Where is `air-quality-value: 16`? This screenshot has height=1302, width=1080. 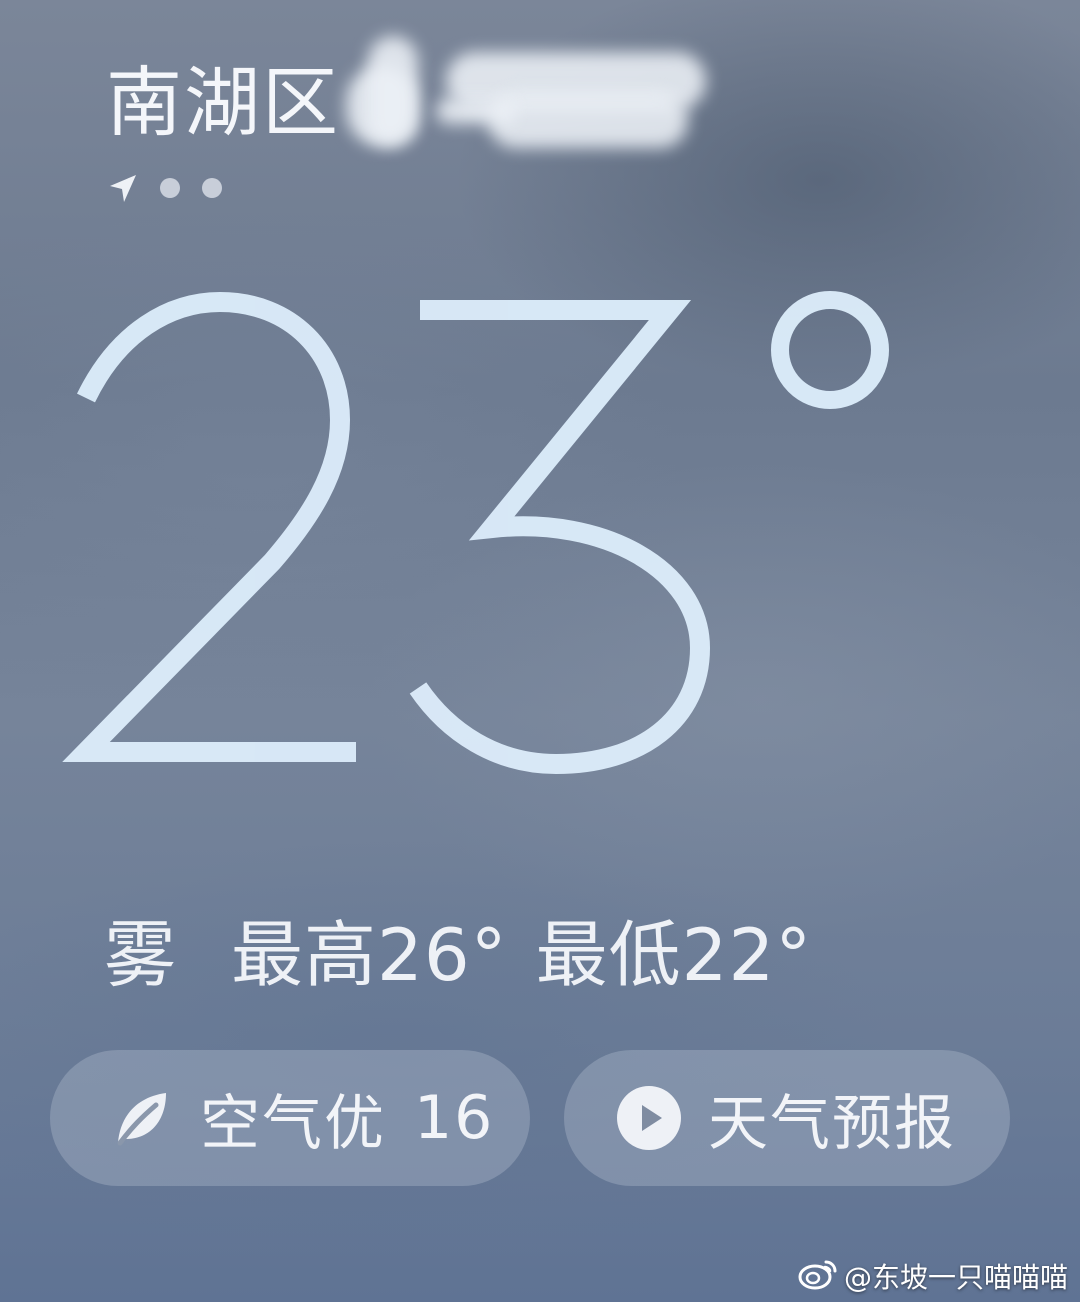
air-quality-value: 16 is located at coordinates (454, 1118).